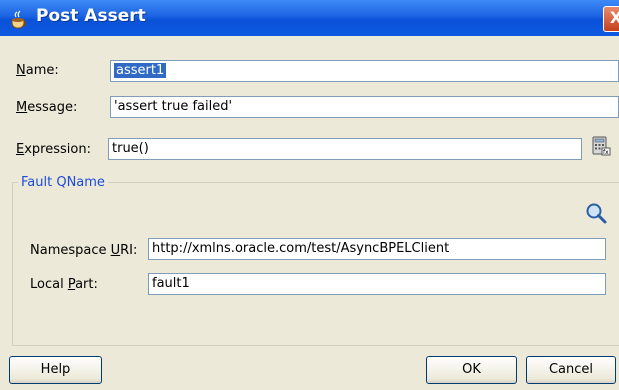  What do you see at coordinates (53, 149) in the screenshot?
I see `expression-label: Expression:` at bounding box center [53, 149].